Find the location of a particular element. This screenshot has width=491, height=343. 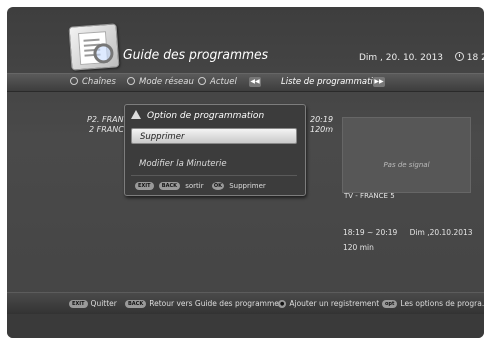

ok-key-icon: OK is located at coordinates (217, 186).